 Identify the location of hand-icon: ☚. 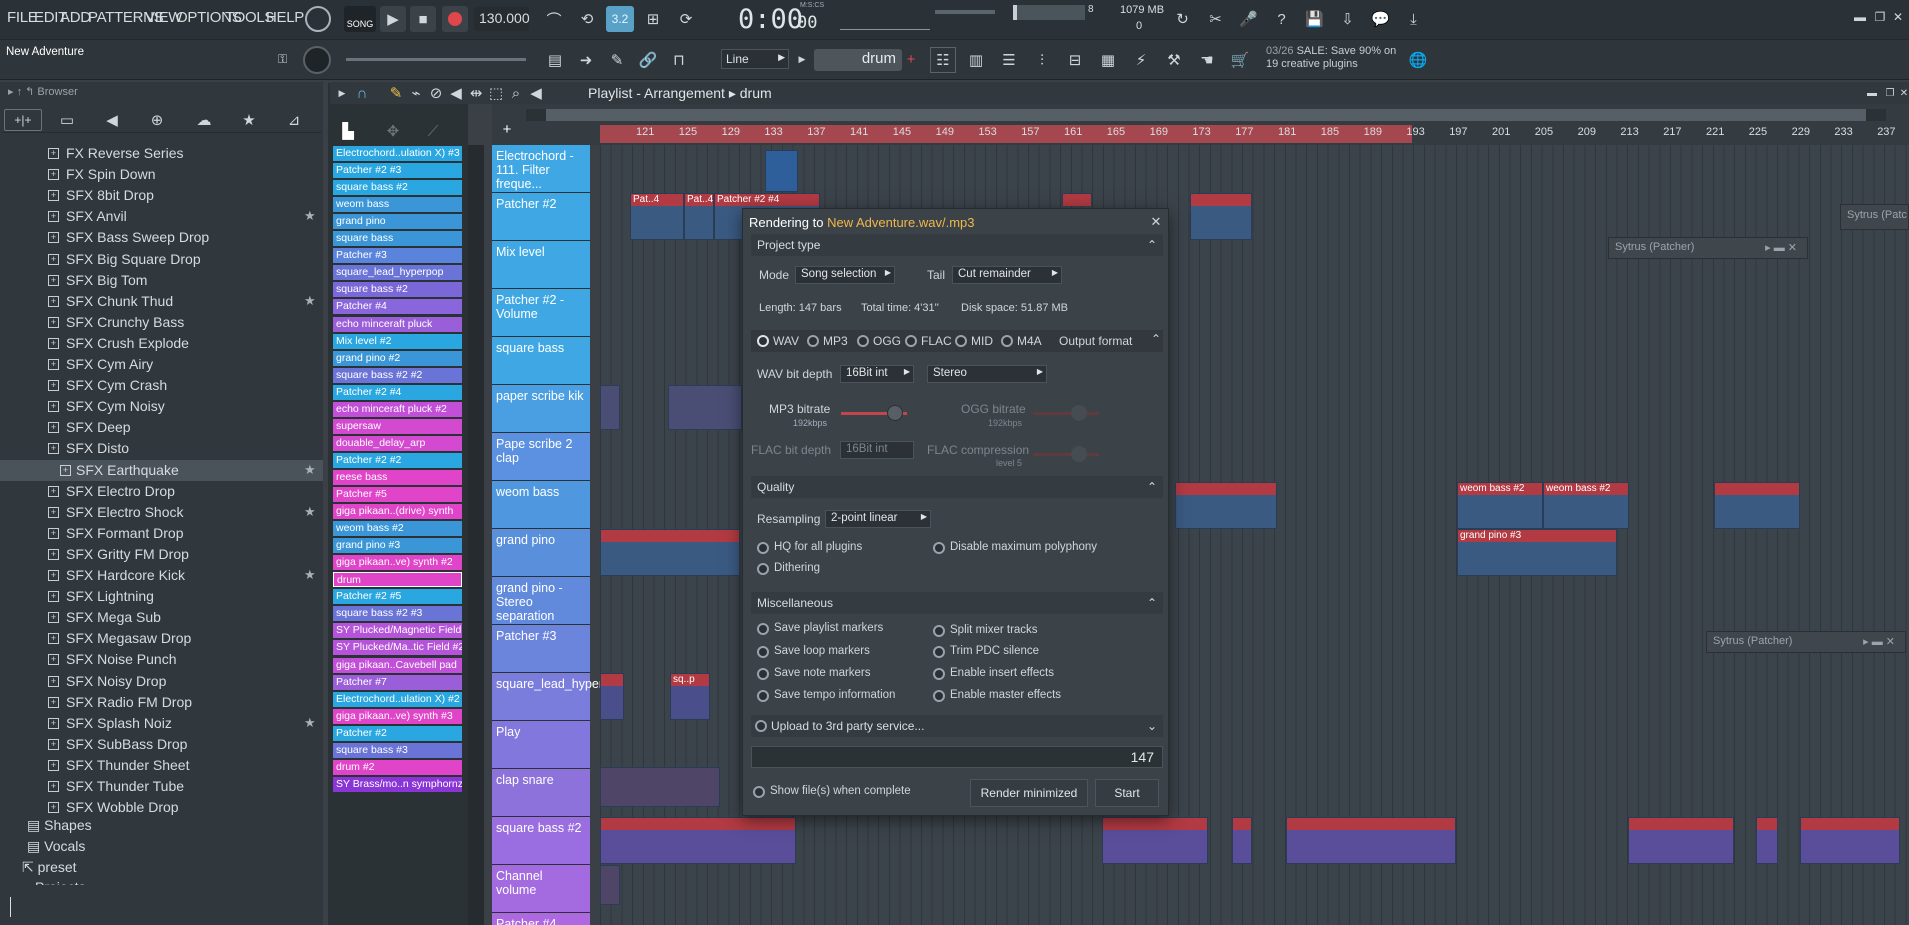
(1207, 60).